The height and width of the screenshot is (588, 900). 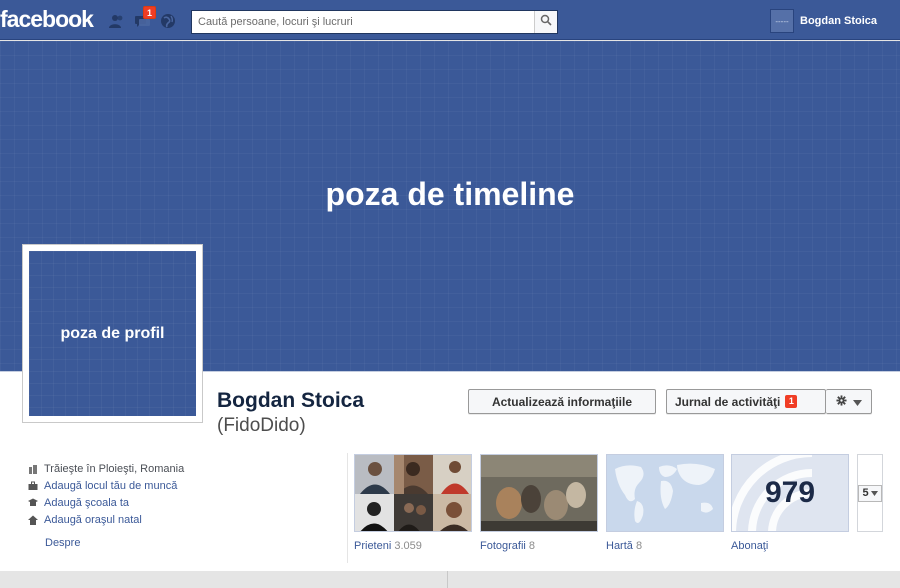 I want to click on friends-tile, so click(x=413, y=493).